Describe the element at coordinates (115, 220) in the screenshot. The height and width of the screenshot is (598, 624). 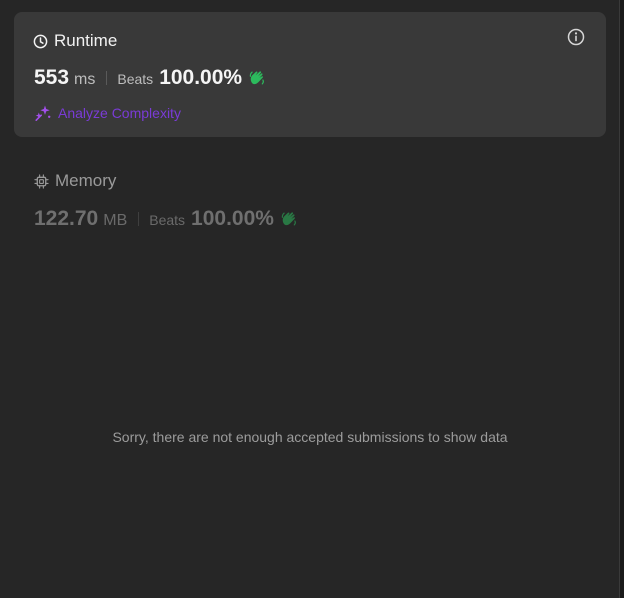
I see `memory-unit: MB` at that location.